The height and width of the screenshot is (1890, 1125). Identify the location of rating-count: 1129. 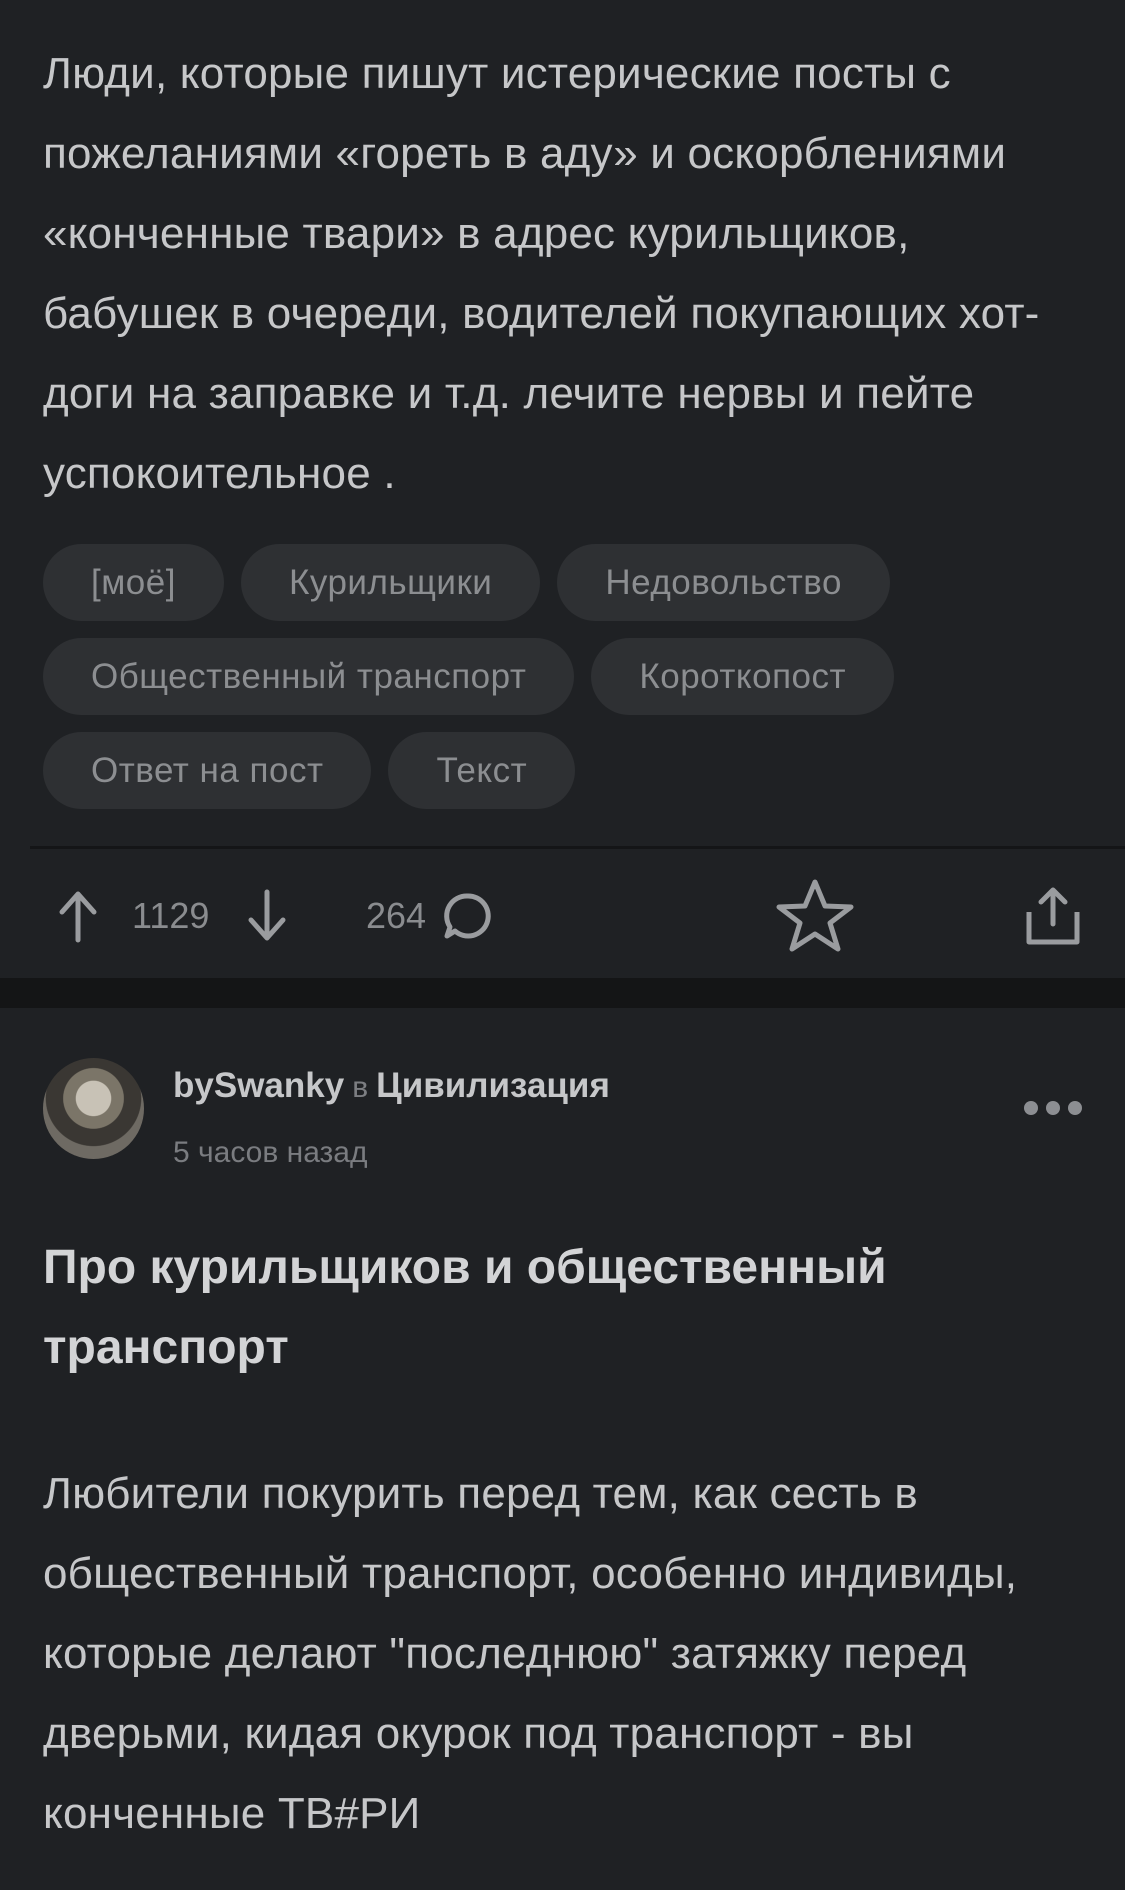
(171, 915).